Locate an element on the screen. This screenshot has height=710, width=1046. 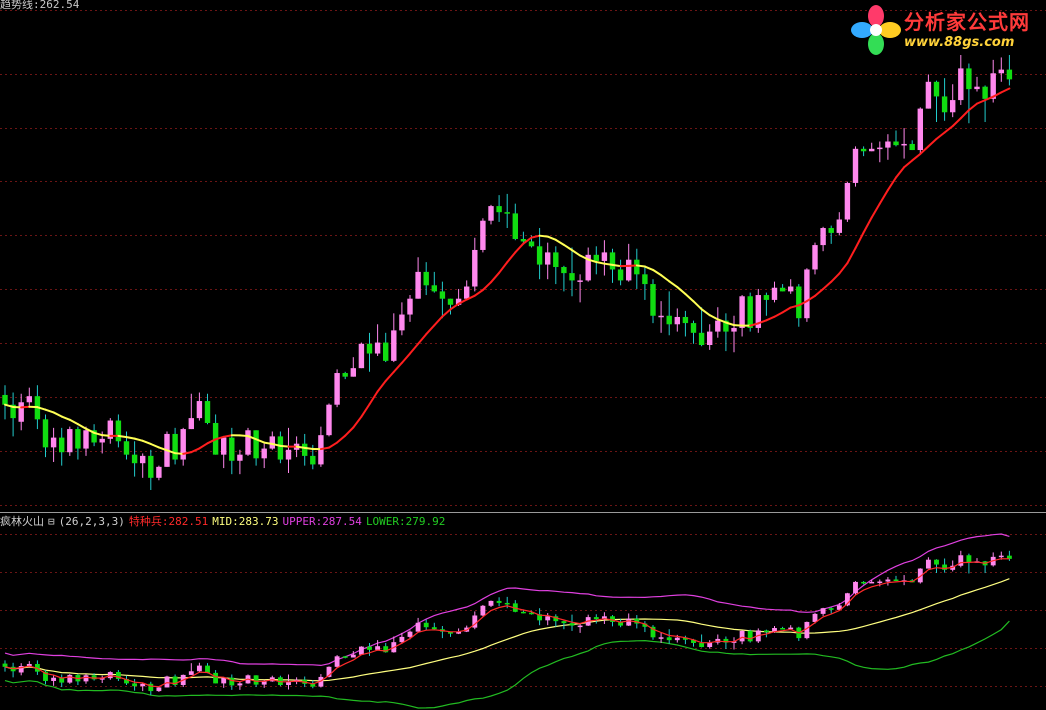
indicator-name: 疯林火山 is located at coordinates (22, 521).